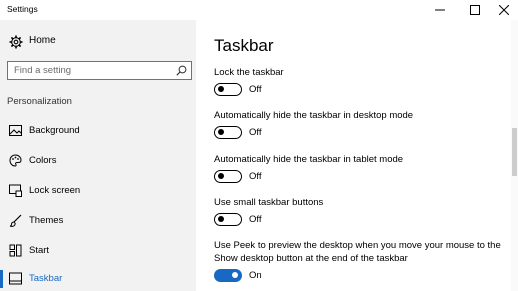 This screenshot has width=518, height=291. Describe the element at coordinates (39, 250) in the screenshot. I see `sidebar-item-label: Start` at that location.